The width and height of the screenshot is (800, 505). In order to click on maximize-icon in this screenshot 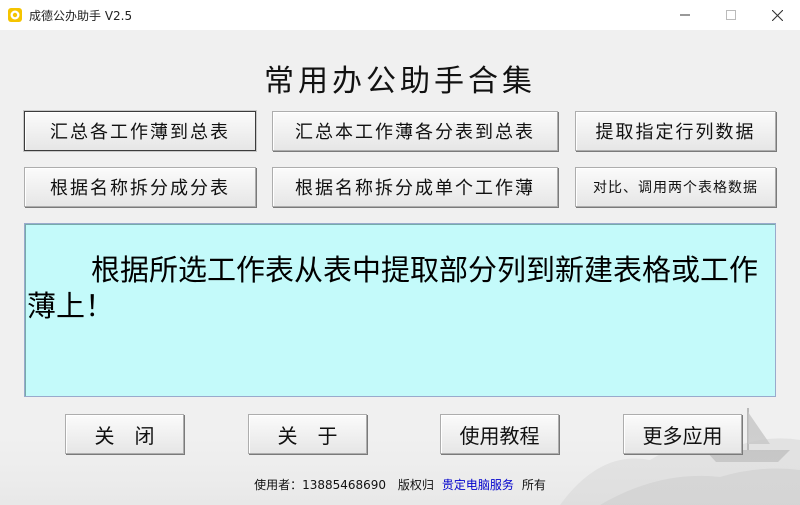, I will do `click(731, 15)`.